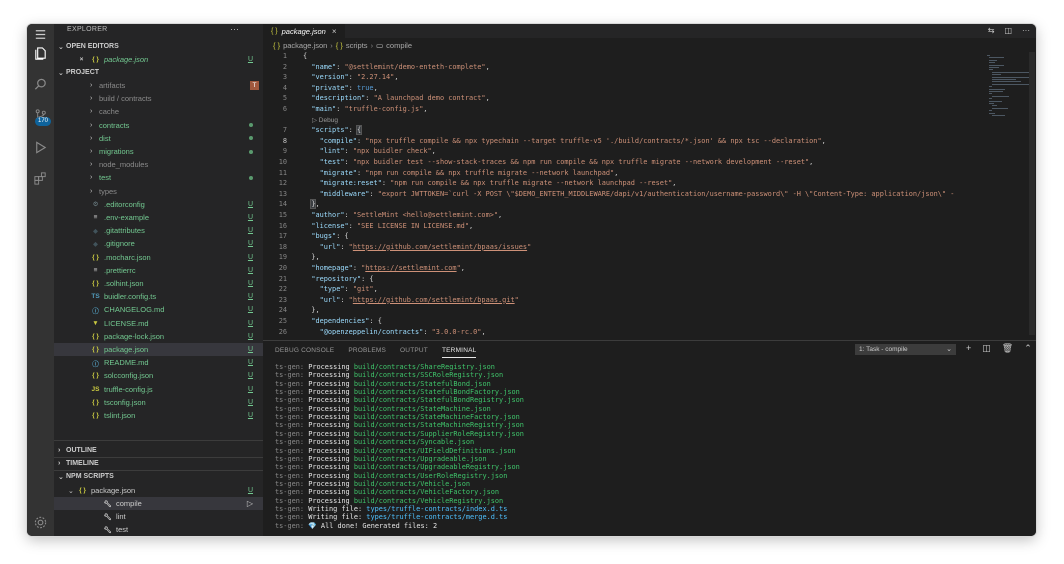  I want to click on search-icon, so click(40, 84).